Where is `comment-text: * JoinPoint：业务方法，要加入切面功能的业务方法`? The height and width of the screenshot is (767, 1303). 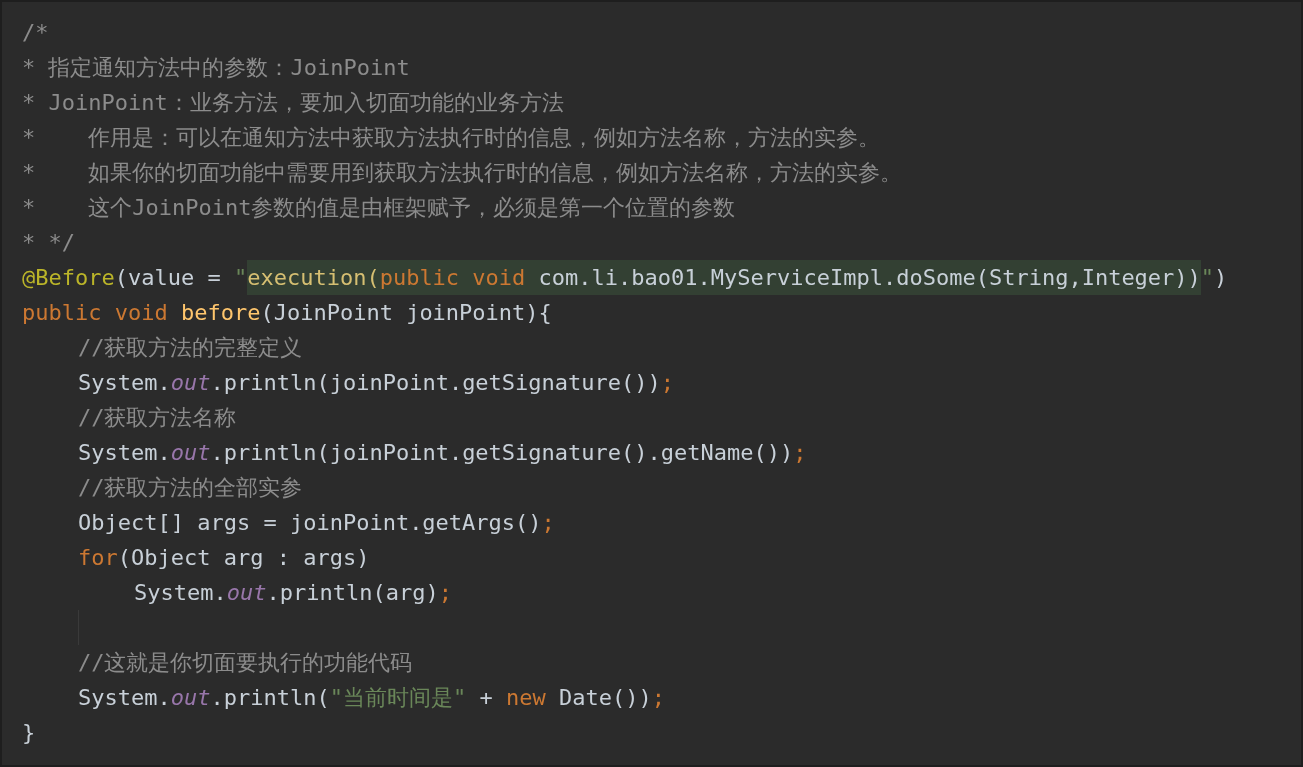
comment-text: * JoinPoint：业务方法，要加入切面功能的业务方法 is located at coordinates (293, 103).